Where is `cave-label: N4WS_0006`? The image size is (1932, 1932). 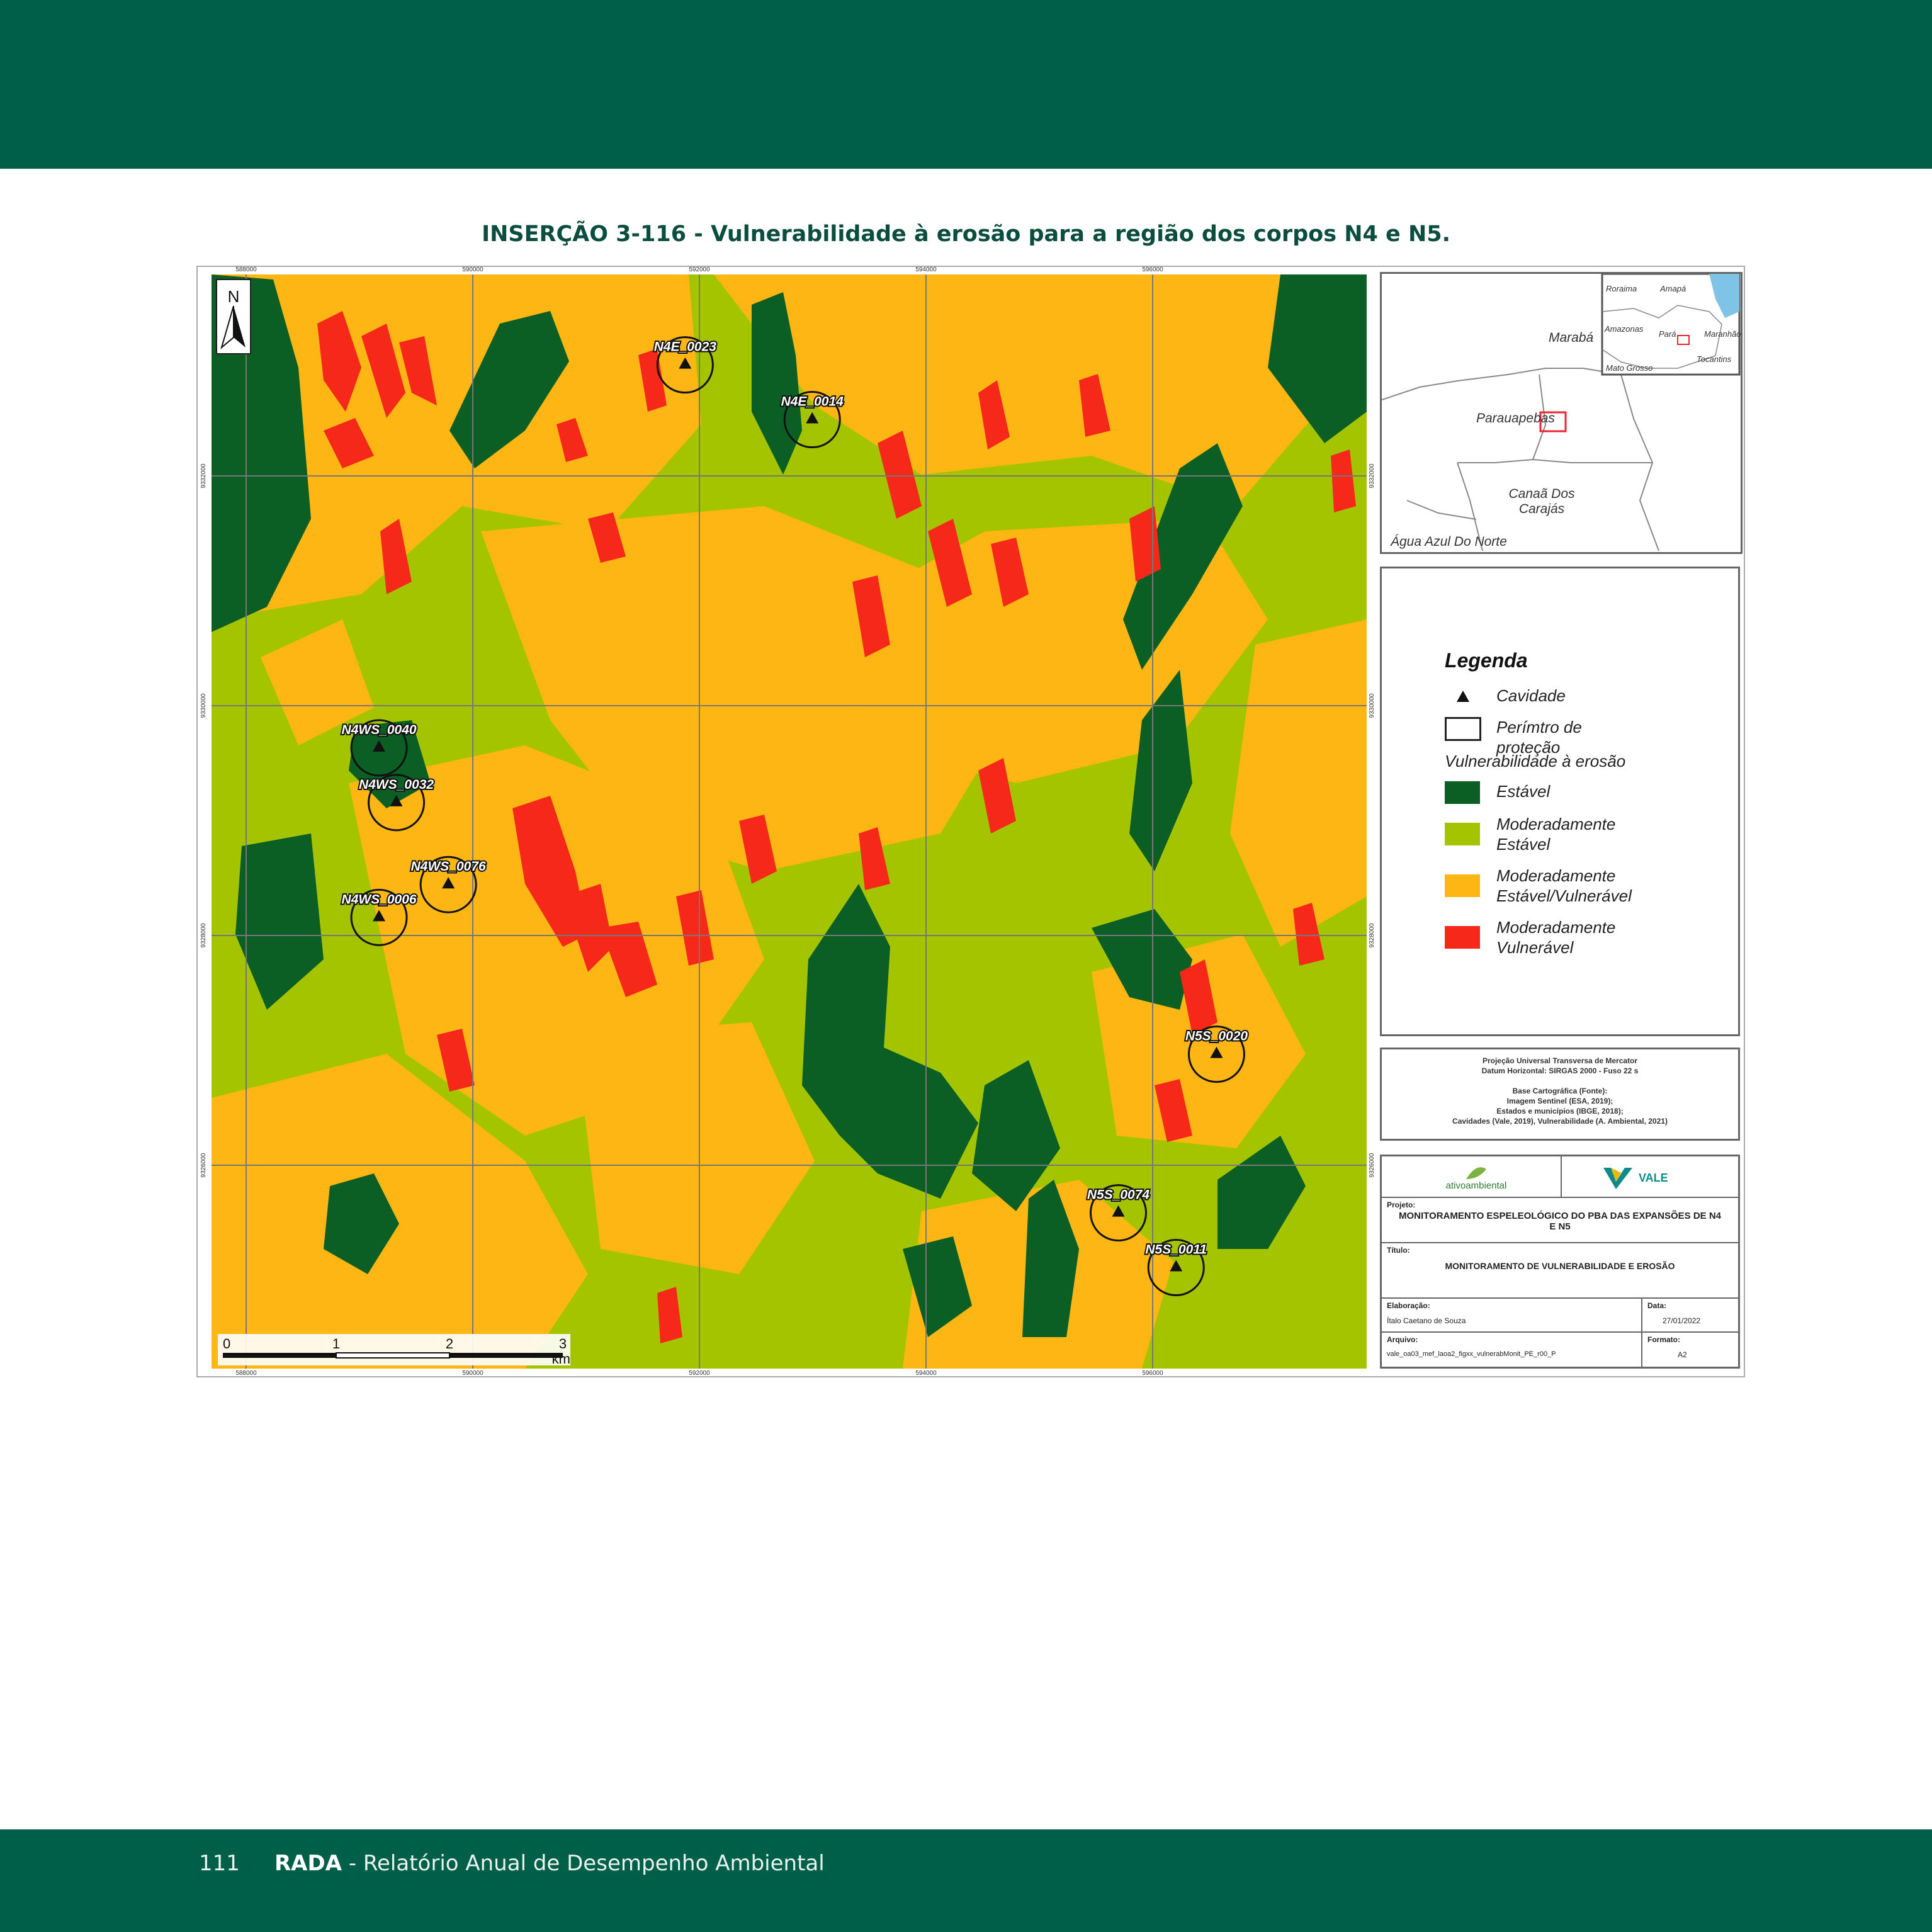 cave-label: N4WS_0006 is located at coordinates (379, 899).